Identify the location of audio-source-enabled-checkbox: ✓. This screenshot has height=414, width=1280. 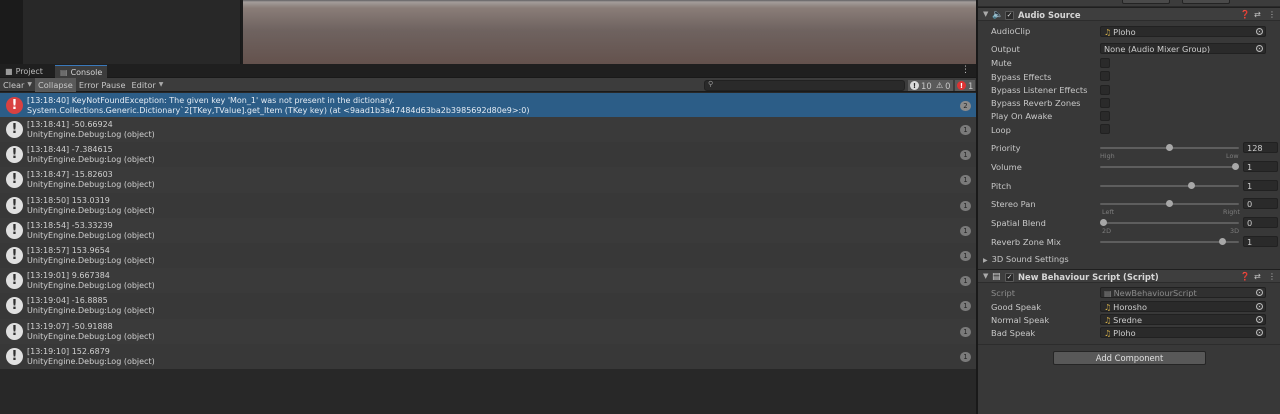
(1009, 15).